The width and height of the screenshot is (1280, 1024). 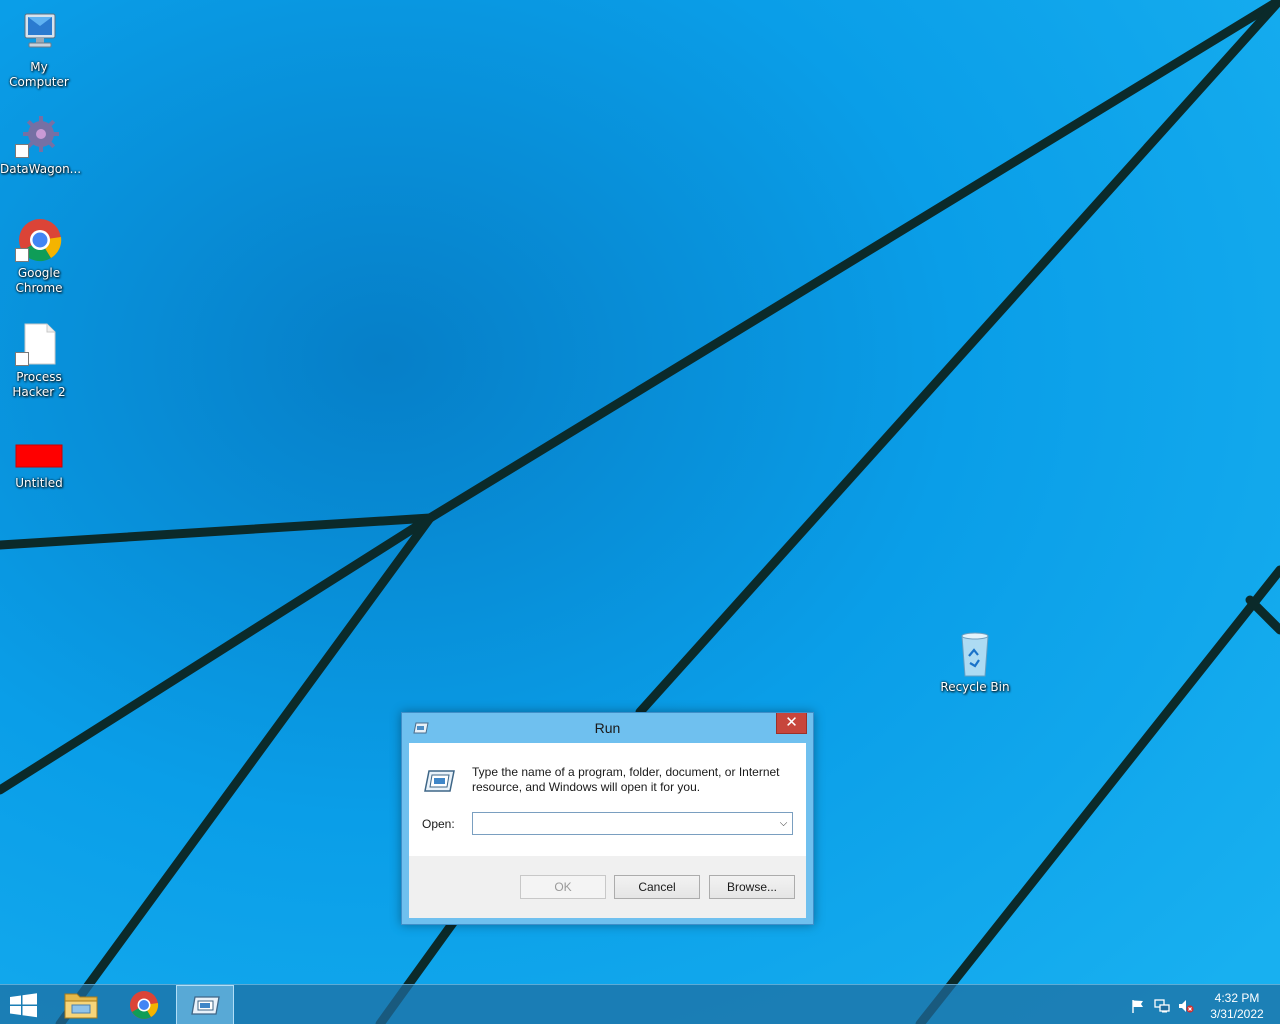 What do you see at coordinates (975, 687) in the screenshot?
I see `desktop-icon-label: Recycle Bin` at bounding box center [975, 687].